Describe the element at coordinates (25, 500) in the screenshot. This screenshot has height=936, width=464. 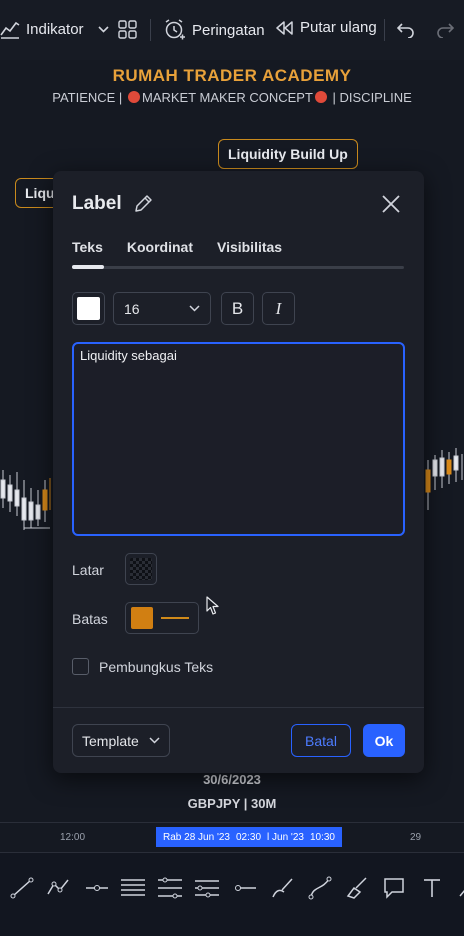
I see `candlesticks-left` at that location.